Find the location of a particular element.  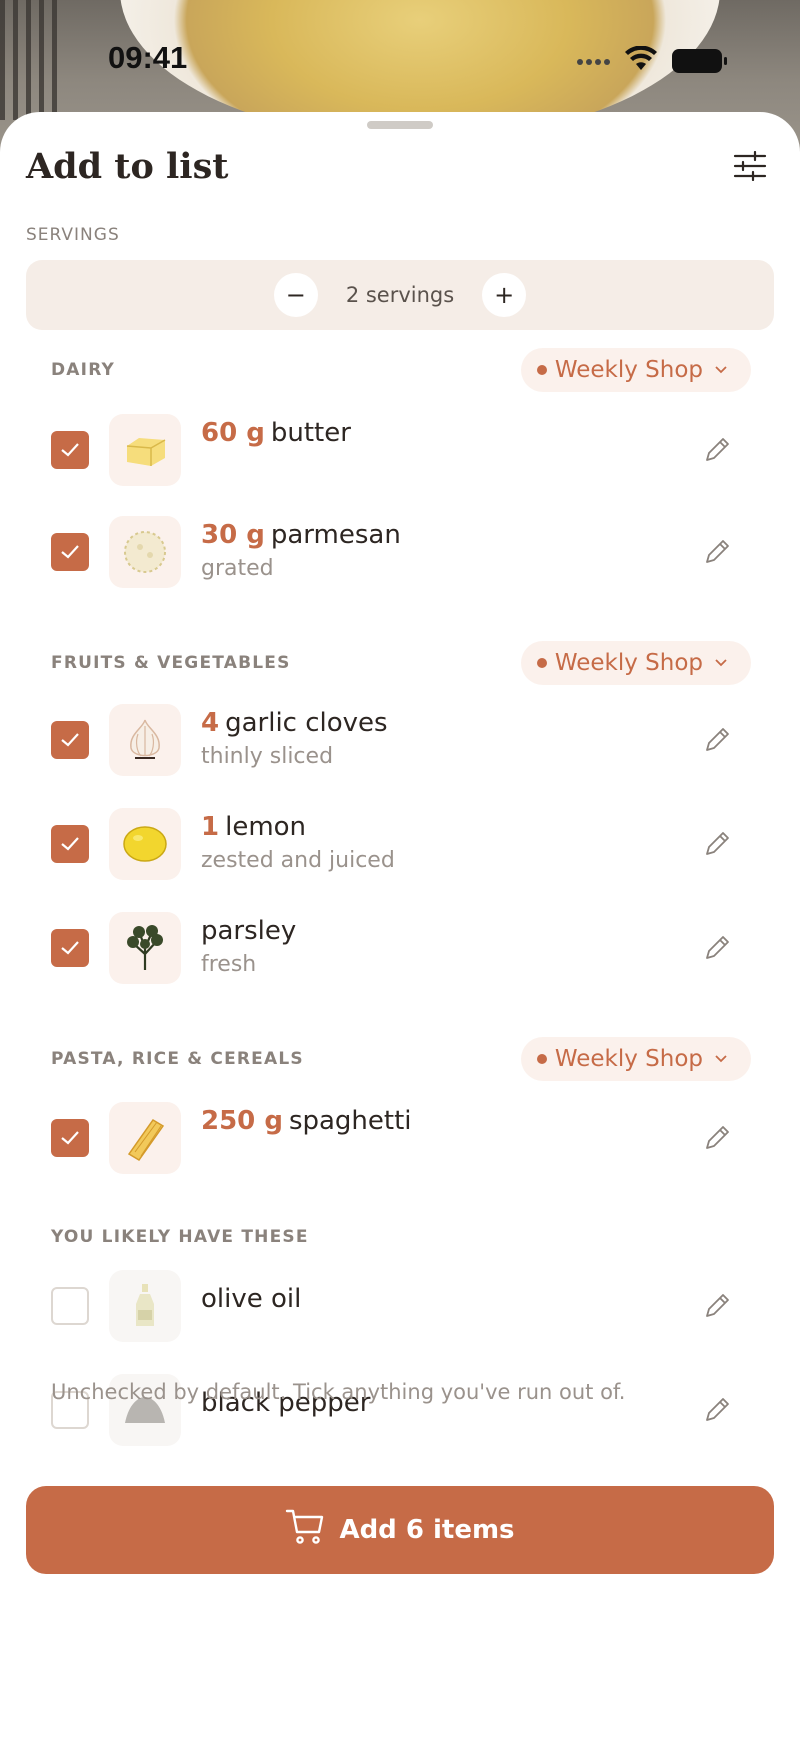

increase-servings-button: + is located at coordinates (504, 295).